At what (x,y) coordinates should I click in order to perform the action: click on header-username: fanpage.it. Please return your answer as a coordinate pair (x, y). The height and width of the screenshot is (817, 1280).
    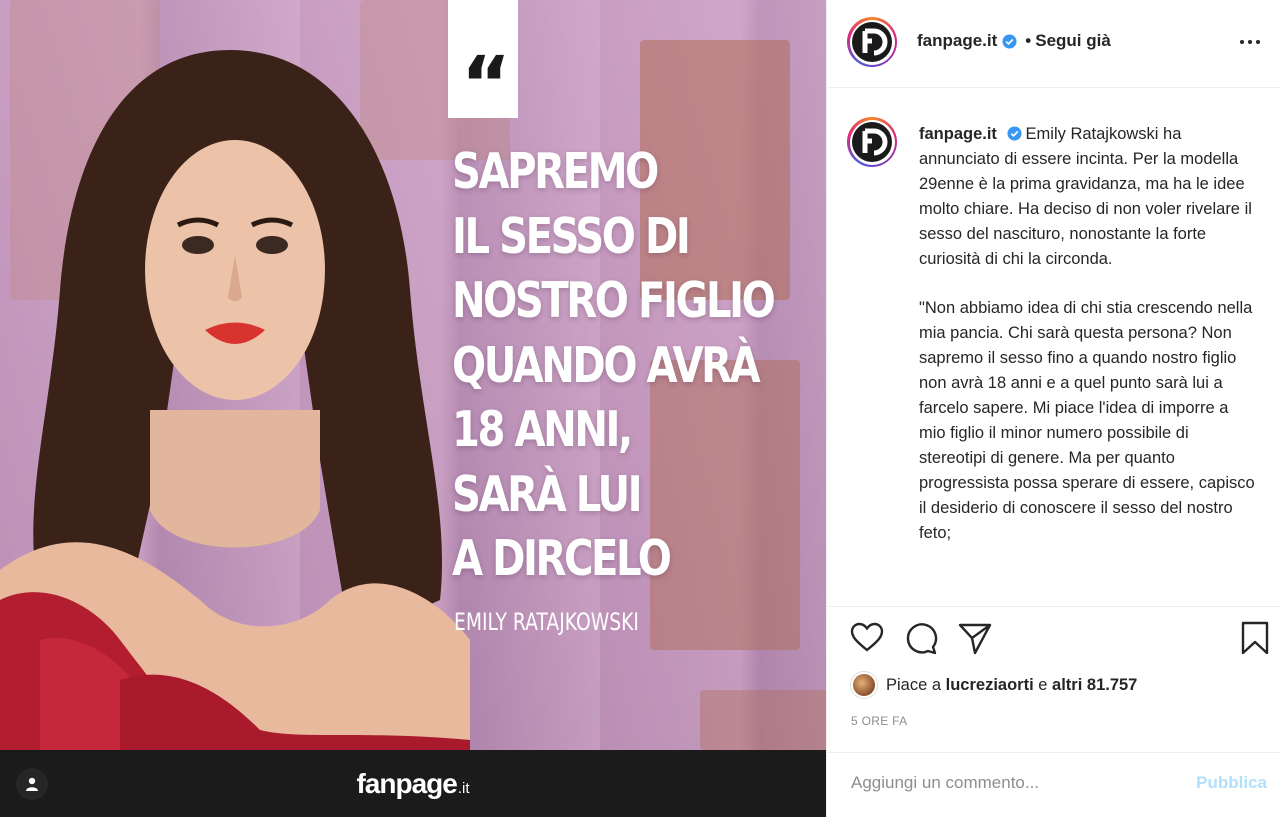
    Looking at the image, I should click on (957, 41).